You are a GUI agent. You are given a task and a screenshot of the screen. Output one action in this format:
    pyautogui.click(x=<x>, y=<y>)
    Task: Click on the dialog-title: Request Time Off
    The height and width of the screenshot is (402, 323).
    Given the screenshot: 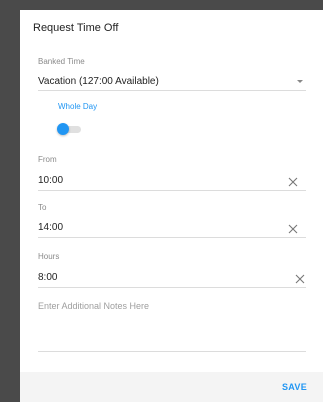 What is the action you would take?
    pyautogui.click(x=76, y=28)
    